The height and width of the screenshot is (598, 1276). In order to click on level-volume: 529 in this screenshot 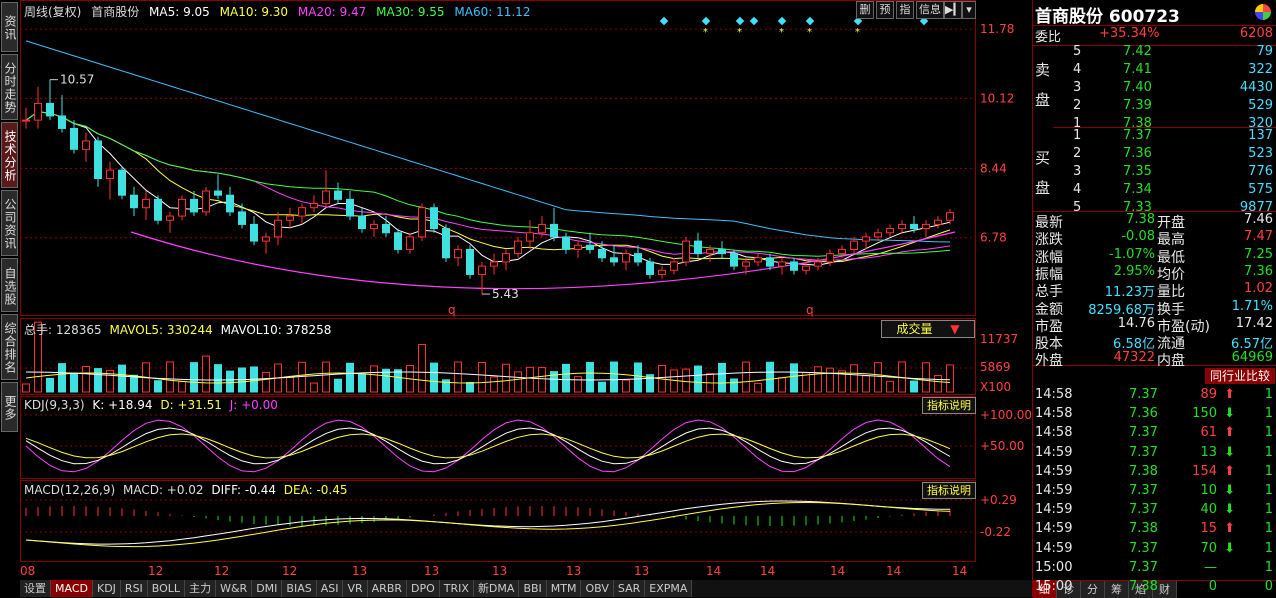, I will do `click(1260, 105)`.